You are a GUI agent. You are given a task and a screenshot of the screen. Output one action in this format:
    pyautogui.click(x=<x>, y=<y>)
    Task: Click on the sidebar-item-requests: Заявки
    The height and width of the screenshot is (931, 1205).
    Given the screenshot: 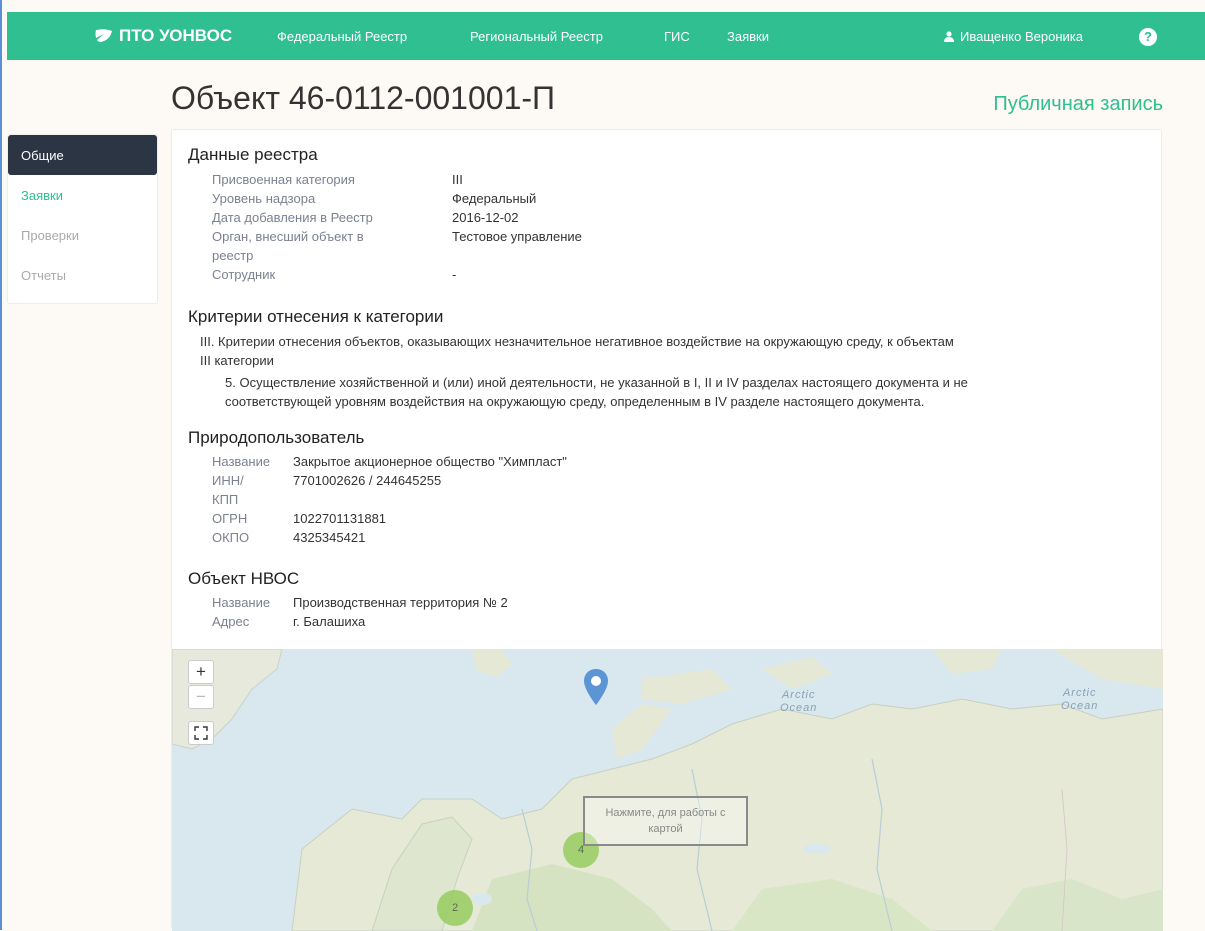 What is the action you would take?
    pyautogui.click(x=82, y=195)
    